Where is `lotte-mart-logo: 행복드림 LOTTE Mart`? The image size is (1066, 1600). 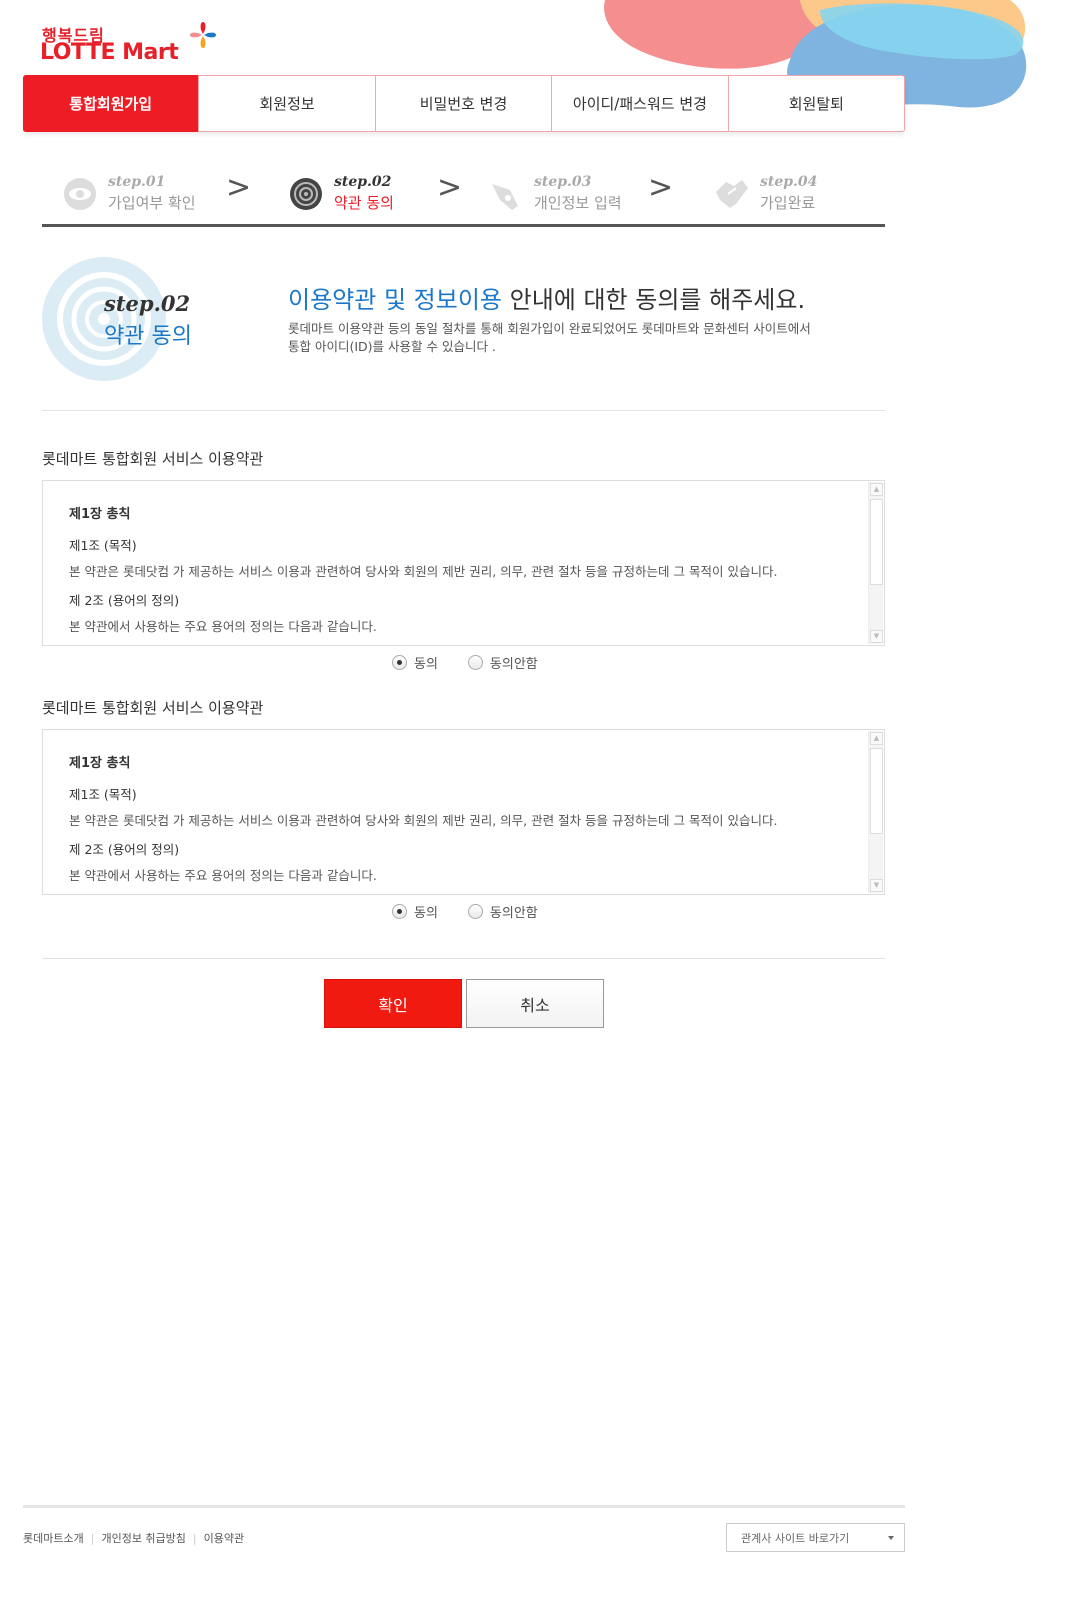
lotte-mart-logo: 행복드림 LOTTE Mart is located at coordinates (130, 44).